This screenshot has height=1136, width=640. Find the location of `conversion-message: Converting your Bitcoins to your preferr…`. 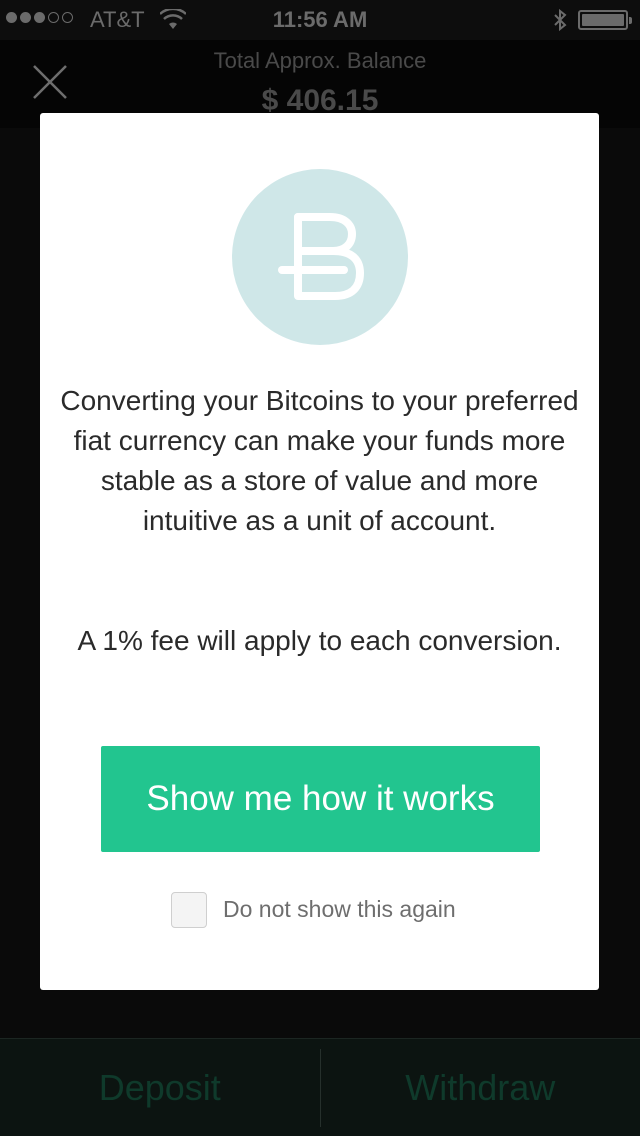

conversion-message: Converting your Bitcoins to your preferr… is located at coordinates (319, 460).